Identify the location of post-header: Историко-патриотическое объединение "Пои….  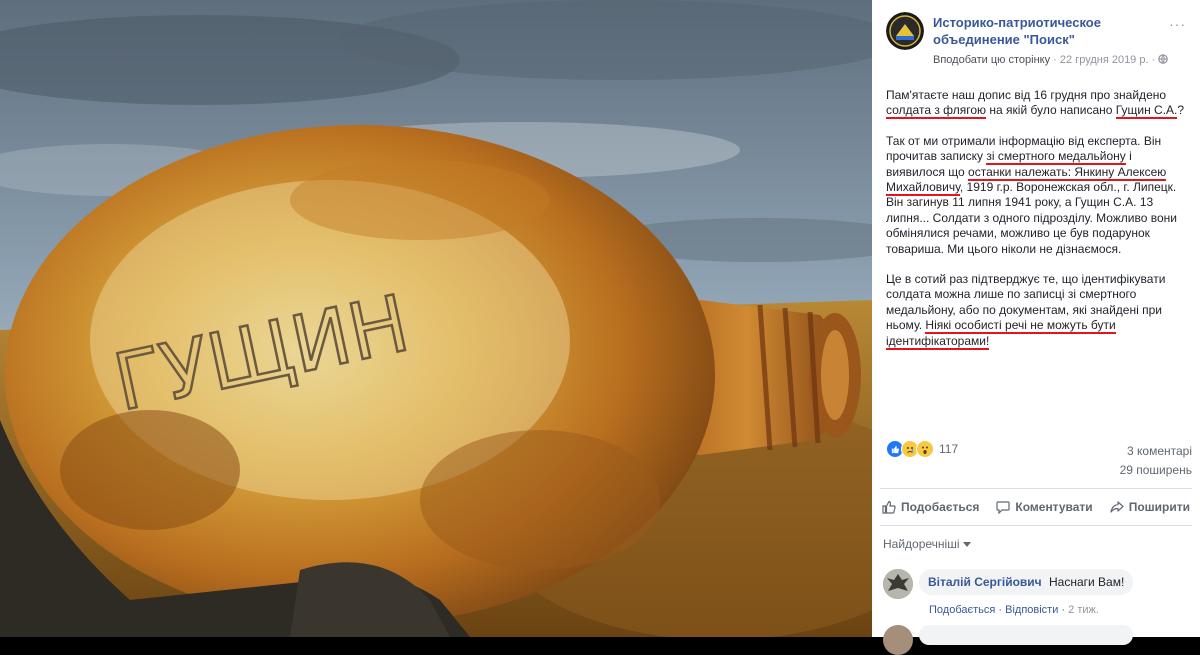
(1039, 42).